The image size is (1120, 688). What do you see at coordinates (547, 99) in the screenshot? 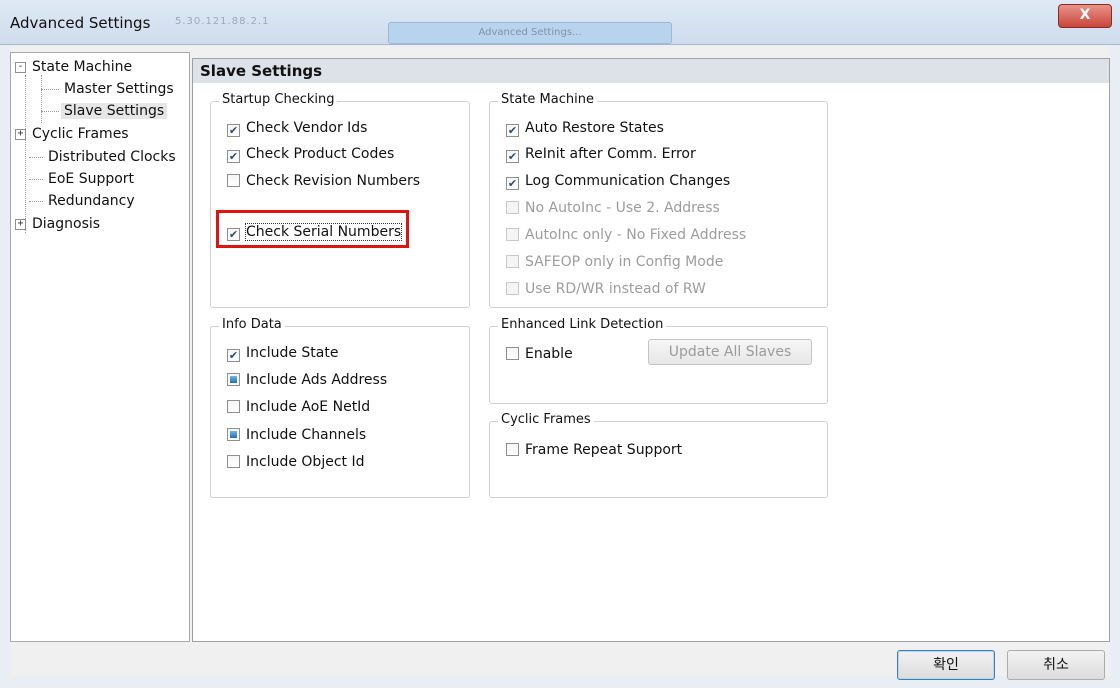
I see `group-title: State Machine` at bounding box center [547, 99].